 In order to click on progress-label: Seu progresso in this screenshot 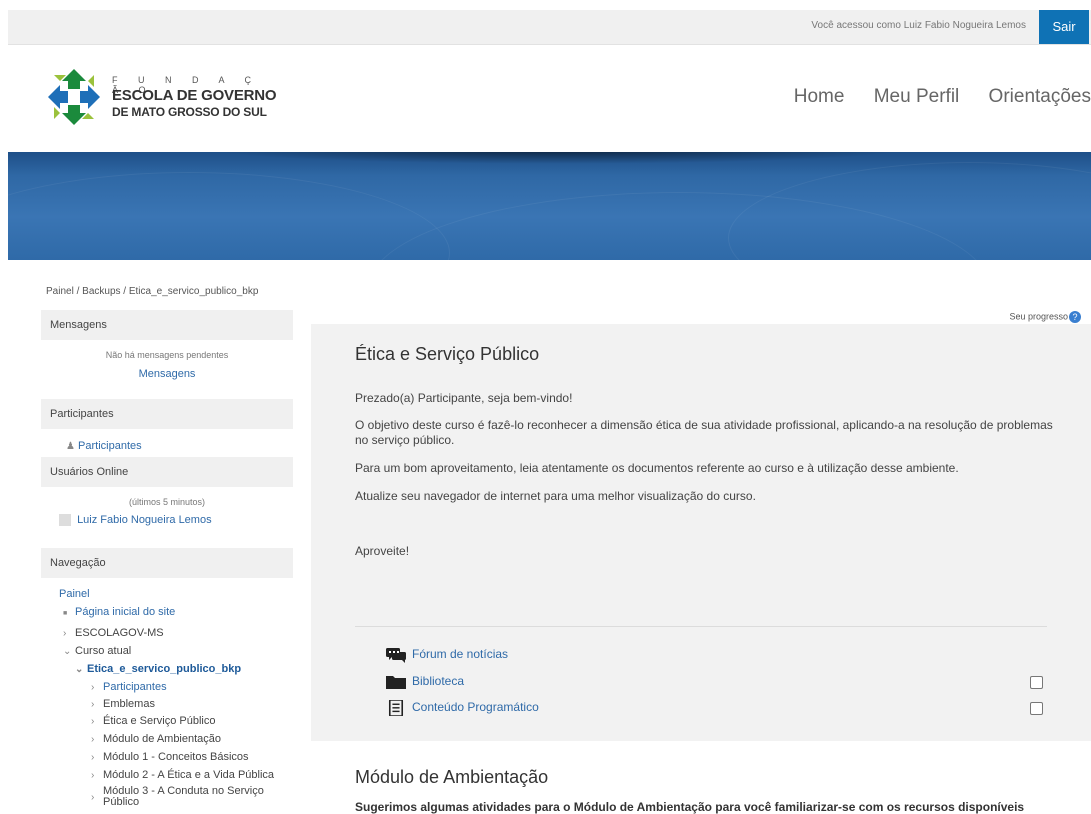, I will do `click(1038, 316)`.